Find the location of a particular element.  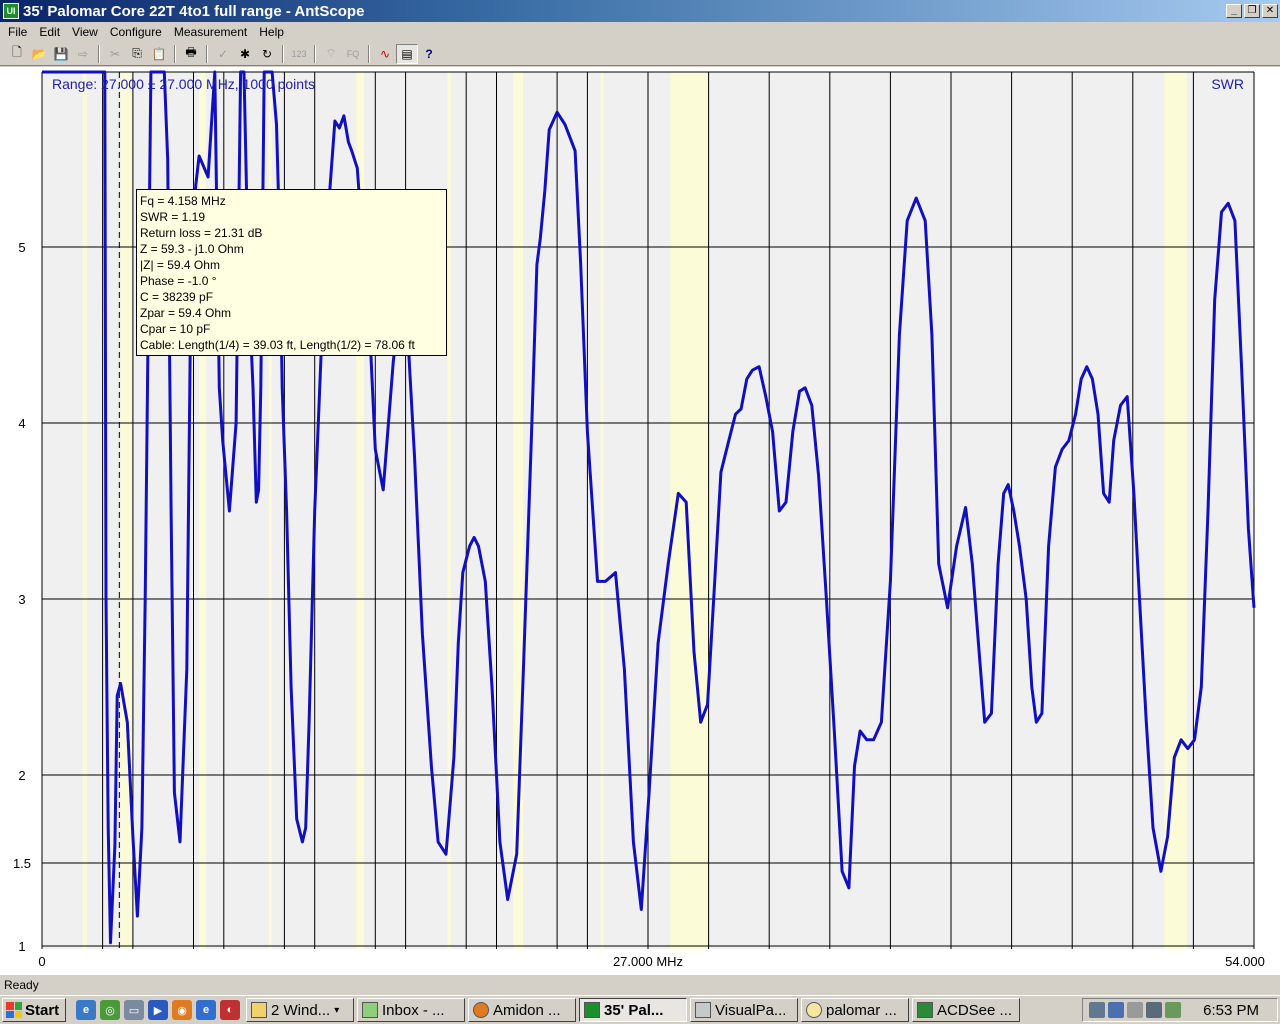

signal-icon: ⌔ is located at coordinates (331, 54).